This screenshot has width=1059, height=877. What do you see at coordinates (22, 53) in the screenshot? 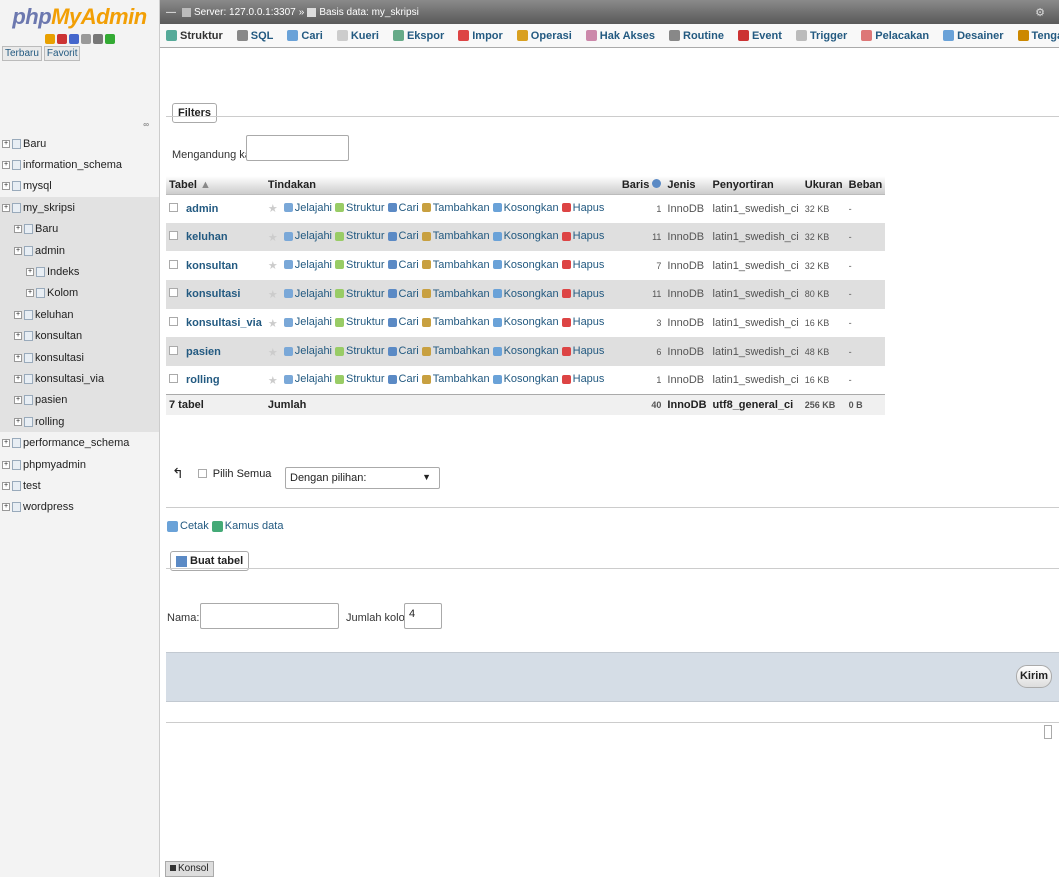
I see `tab-recent: Terbaru` at bounding box center [22, 53].